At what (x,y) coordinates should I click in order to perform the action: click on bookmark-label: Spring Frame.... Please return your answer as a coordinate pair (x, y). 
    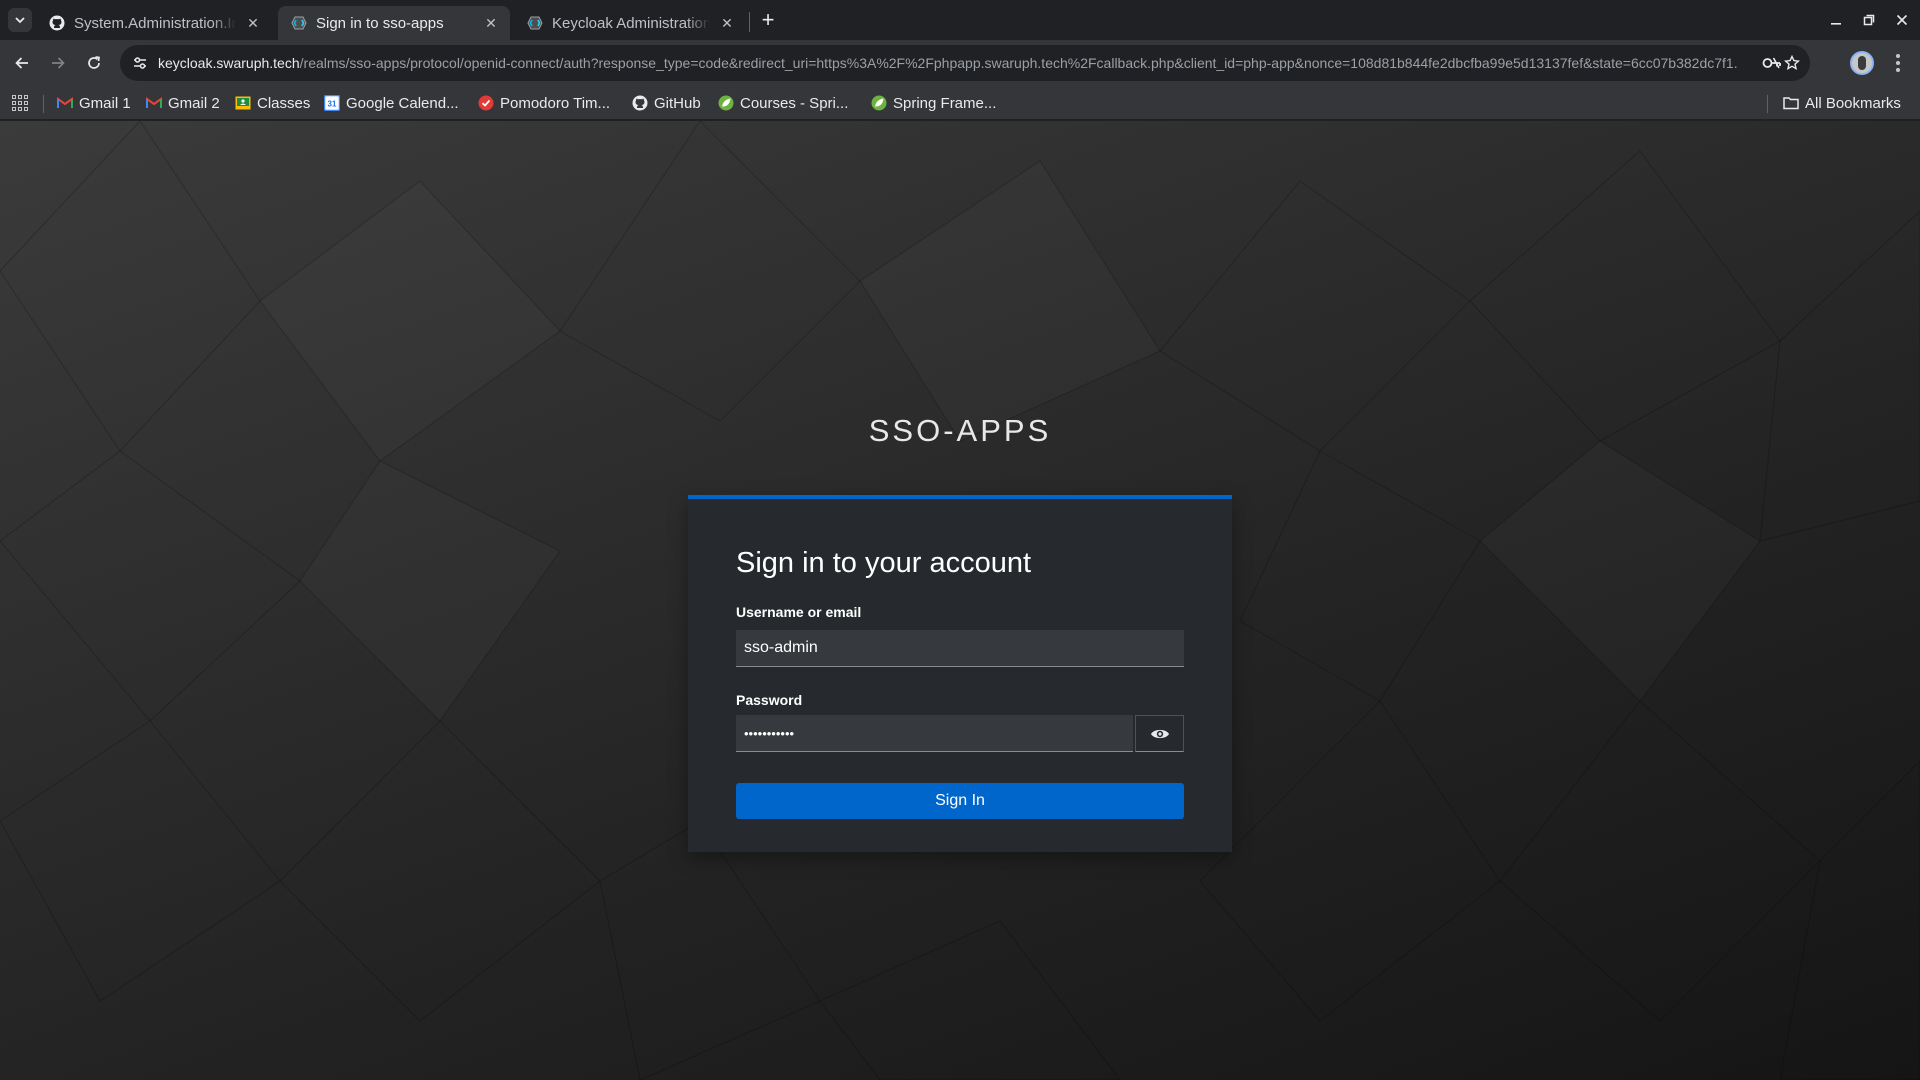
    Looking at the image, I should click on (945, 103).